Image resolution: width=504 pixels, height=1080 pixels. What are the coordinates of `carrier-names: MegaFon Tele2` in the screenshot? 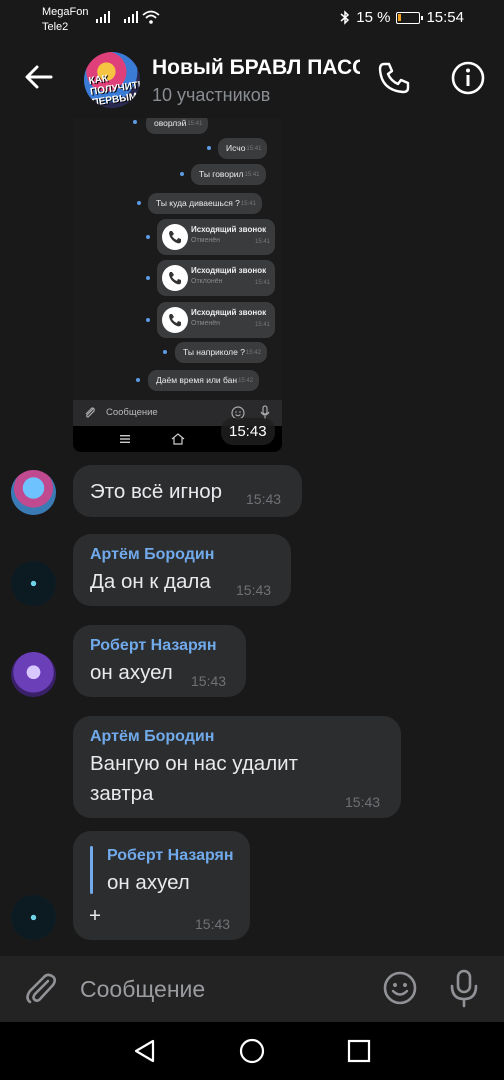 It's located at (65, 20).